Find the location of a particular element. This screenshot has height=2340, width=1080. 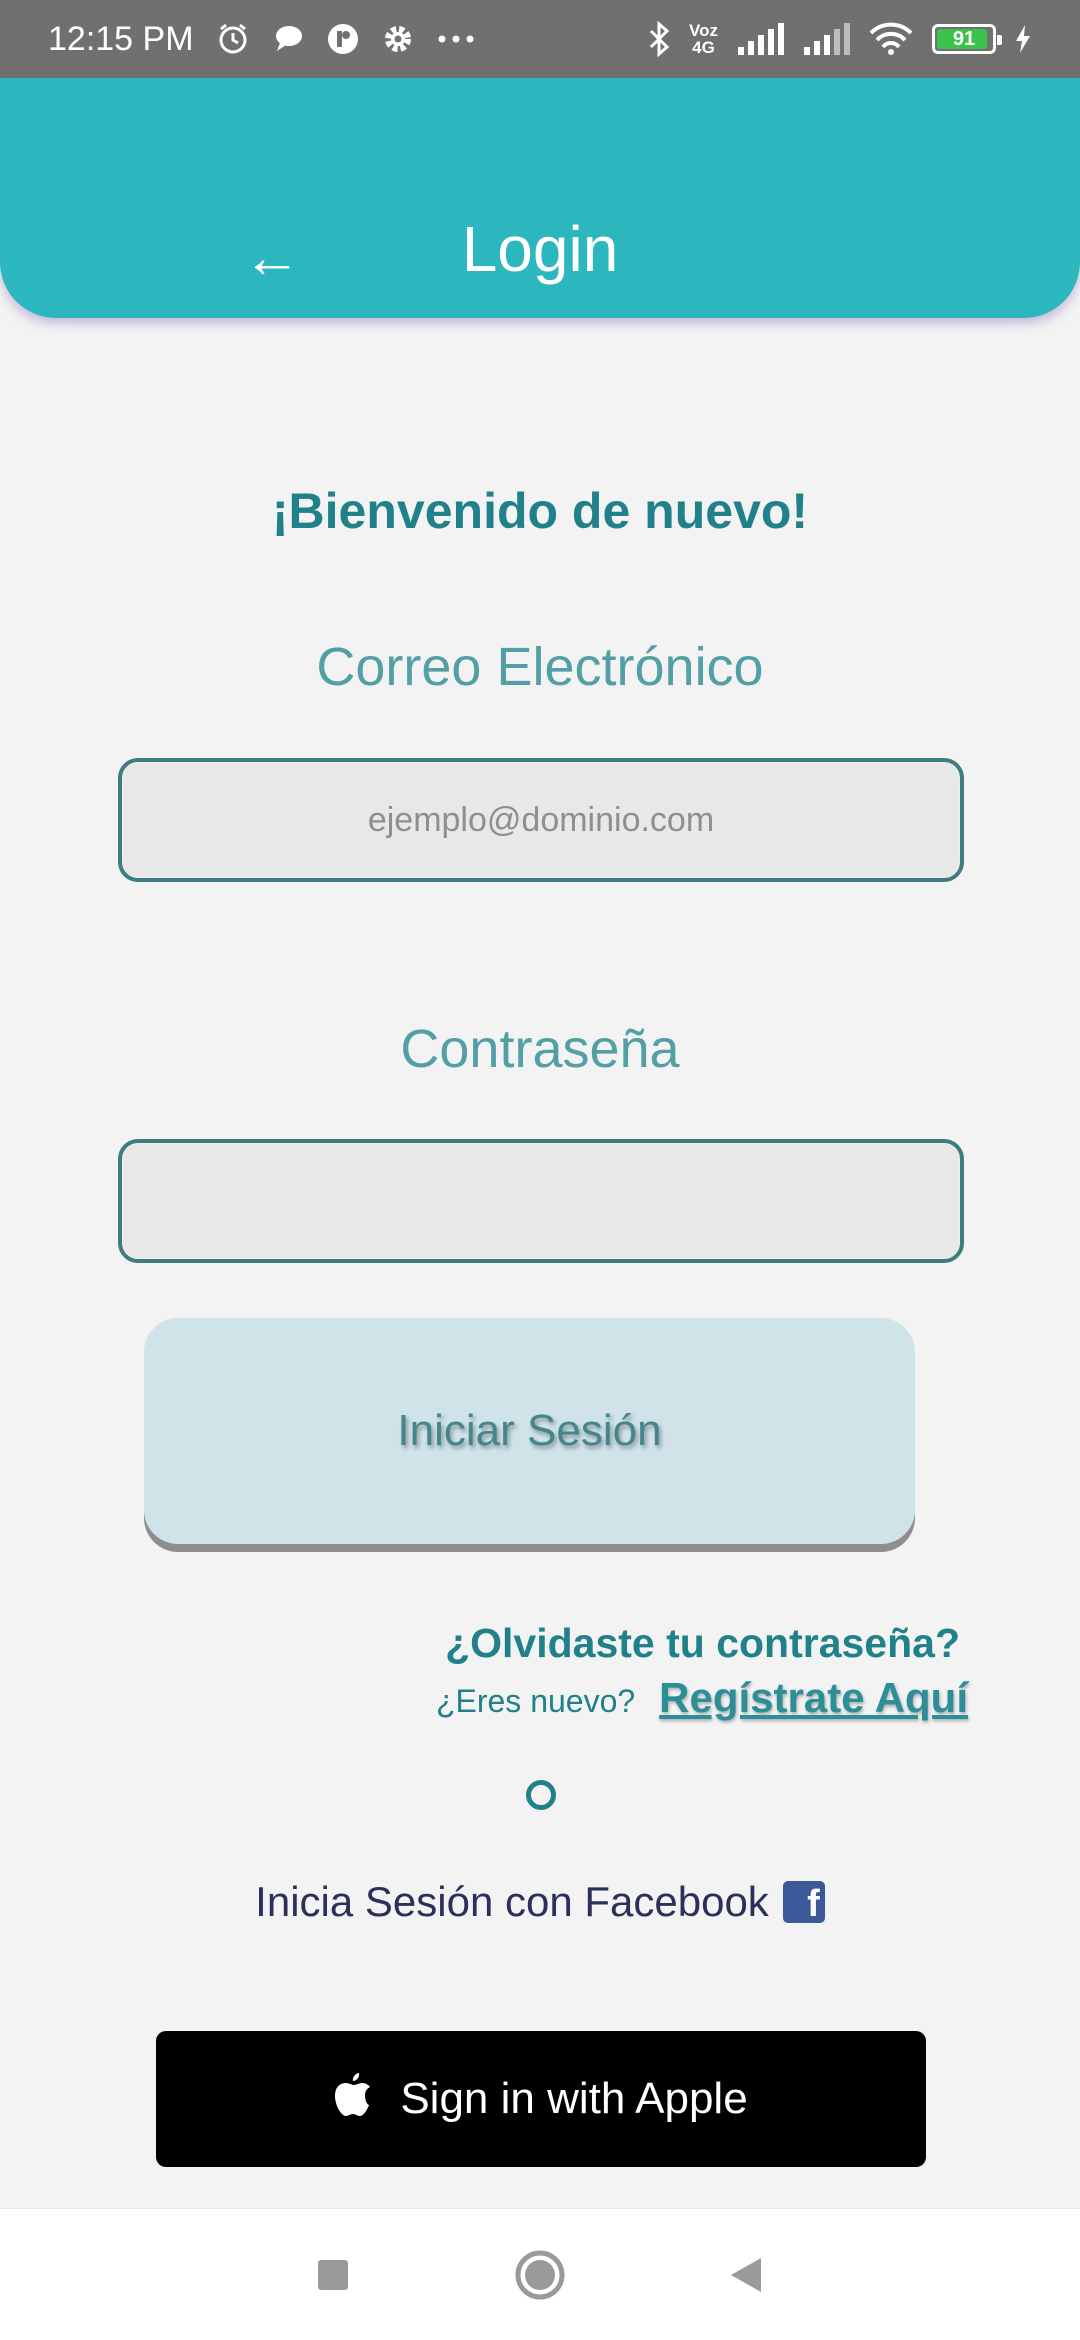

chat-bubble-icon is located at coordinates (288, 39).